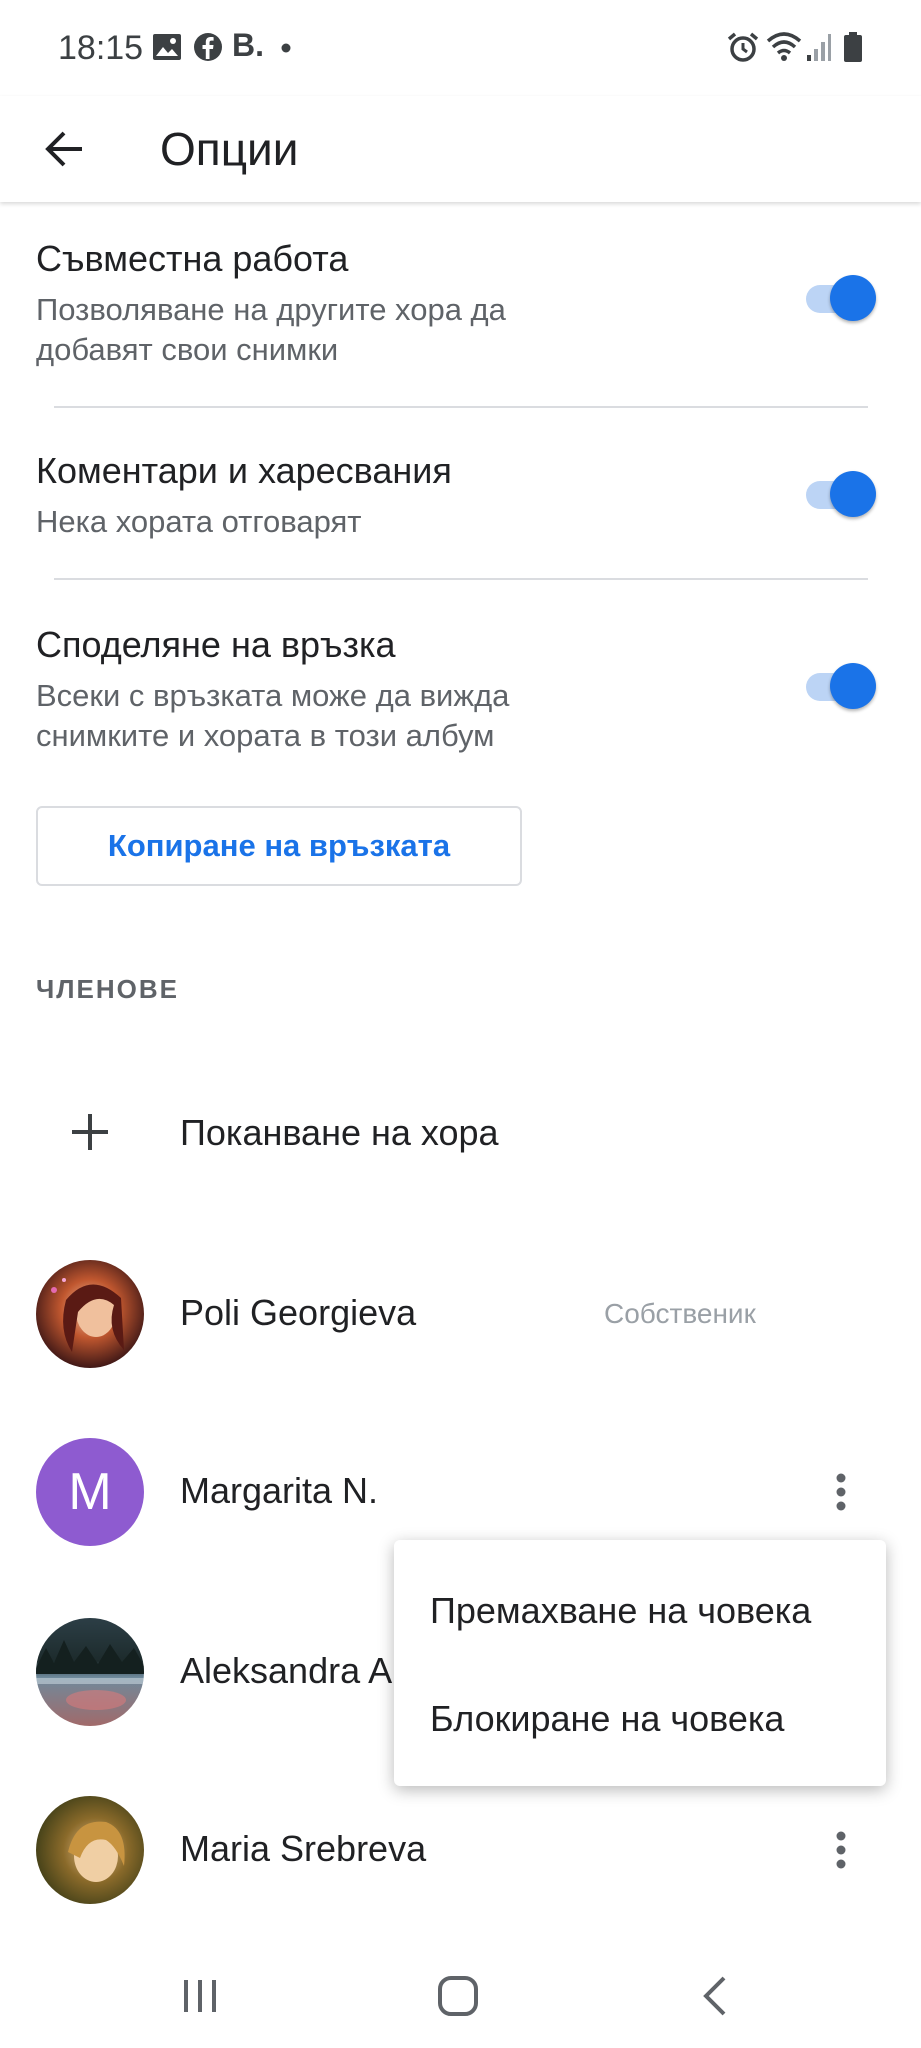 The height and width of the screenshot is (2048, 921). Describe the element at coordinates (460, 1856) in the screenshot. I see `member-row: Maria Srebreva` at that location.